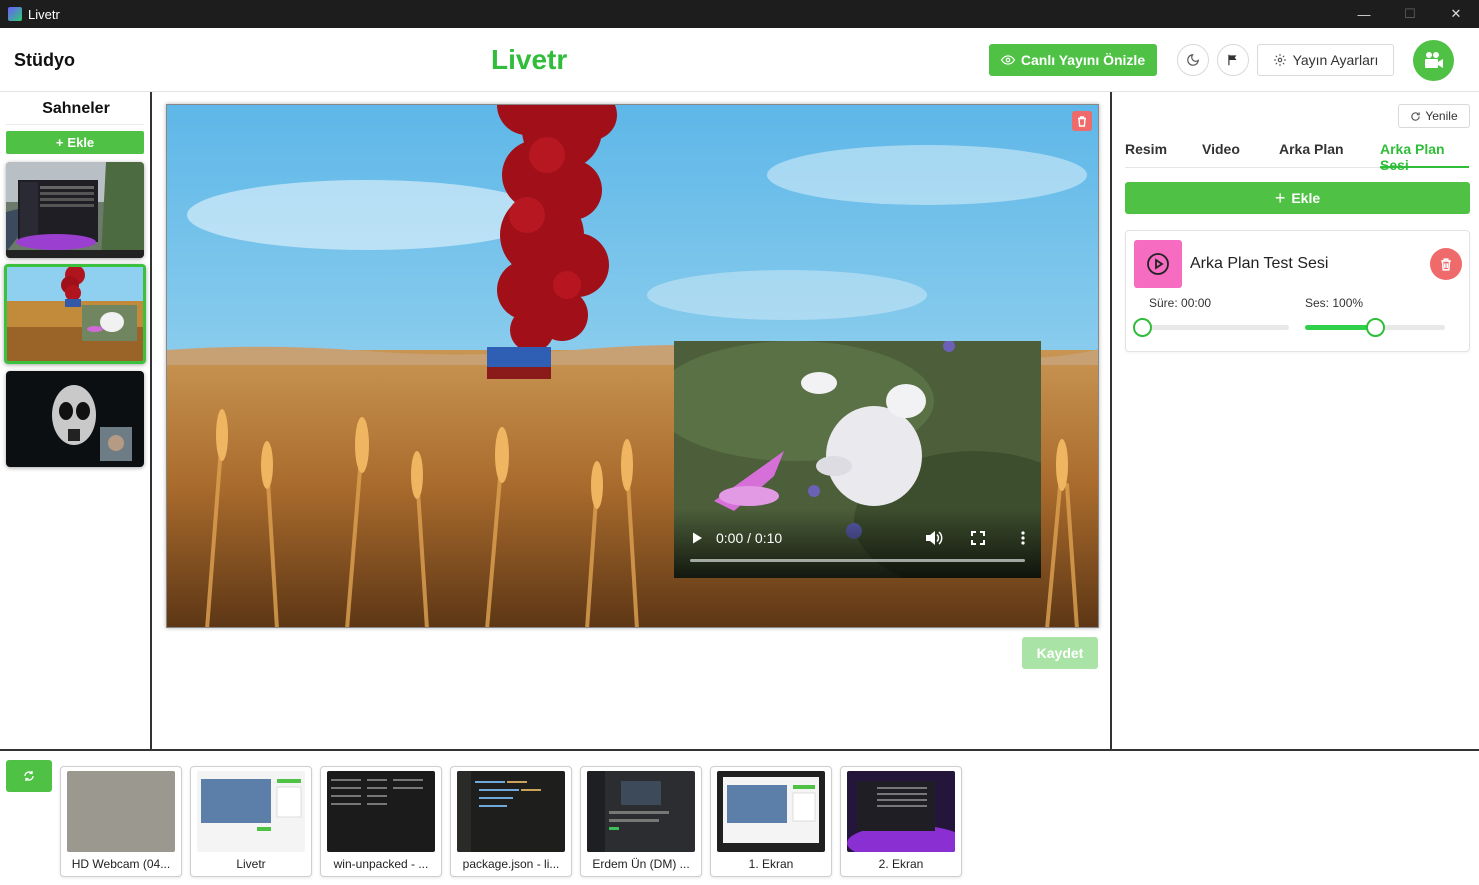 The width and height of the screenshot is (1479, 885). I want to click on live-preview-label: Canlı Yayını Önizle, so click(1083, 60).